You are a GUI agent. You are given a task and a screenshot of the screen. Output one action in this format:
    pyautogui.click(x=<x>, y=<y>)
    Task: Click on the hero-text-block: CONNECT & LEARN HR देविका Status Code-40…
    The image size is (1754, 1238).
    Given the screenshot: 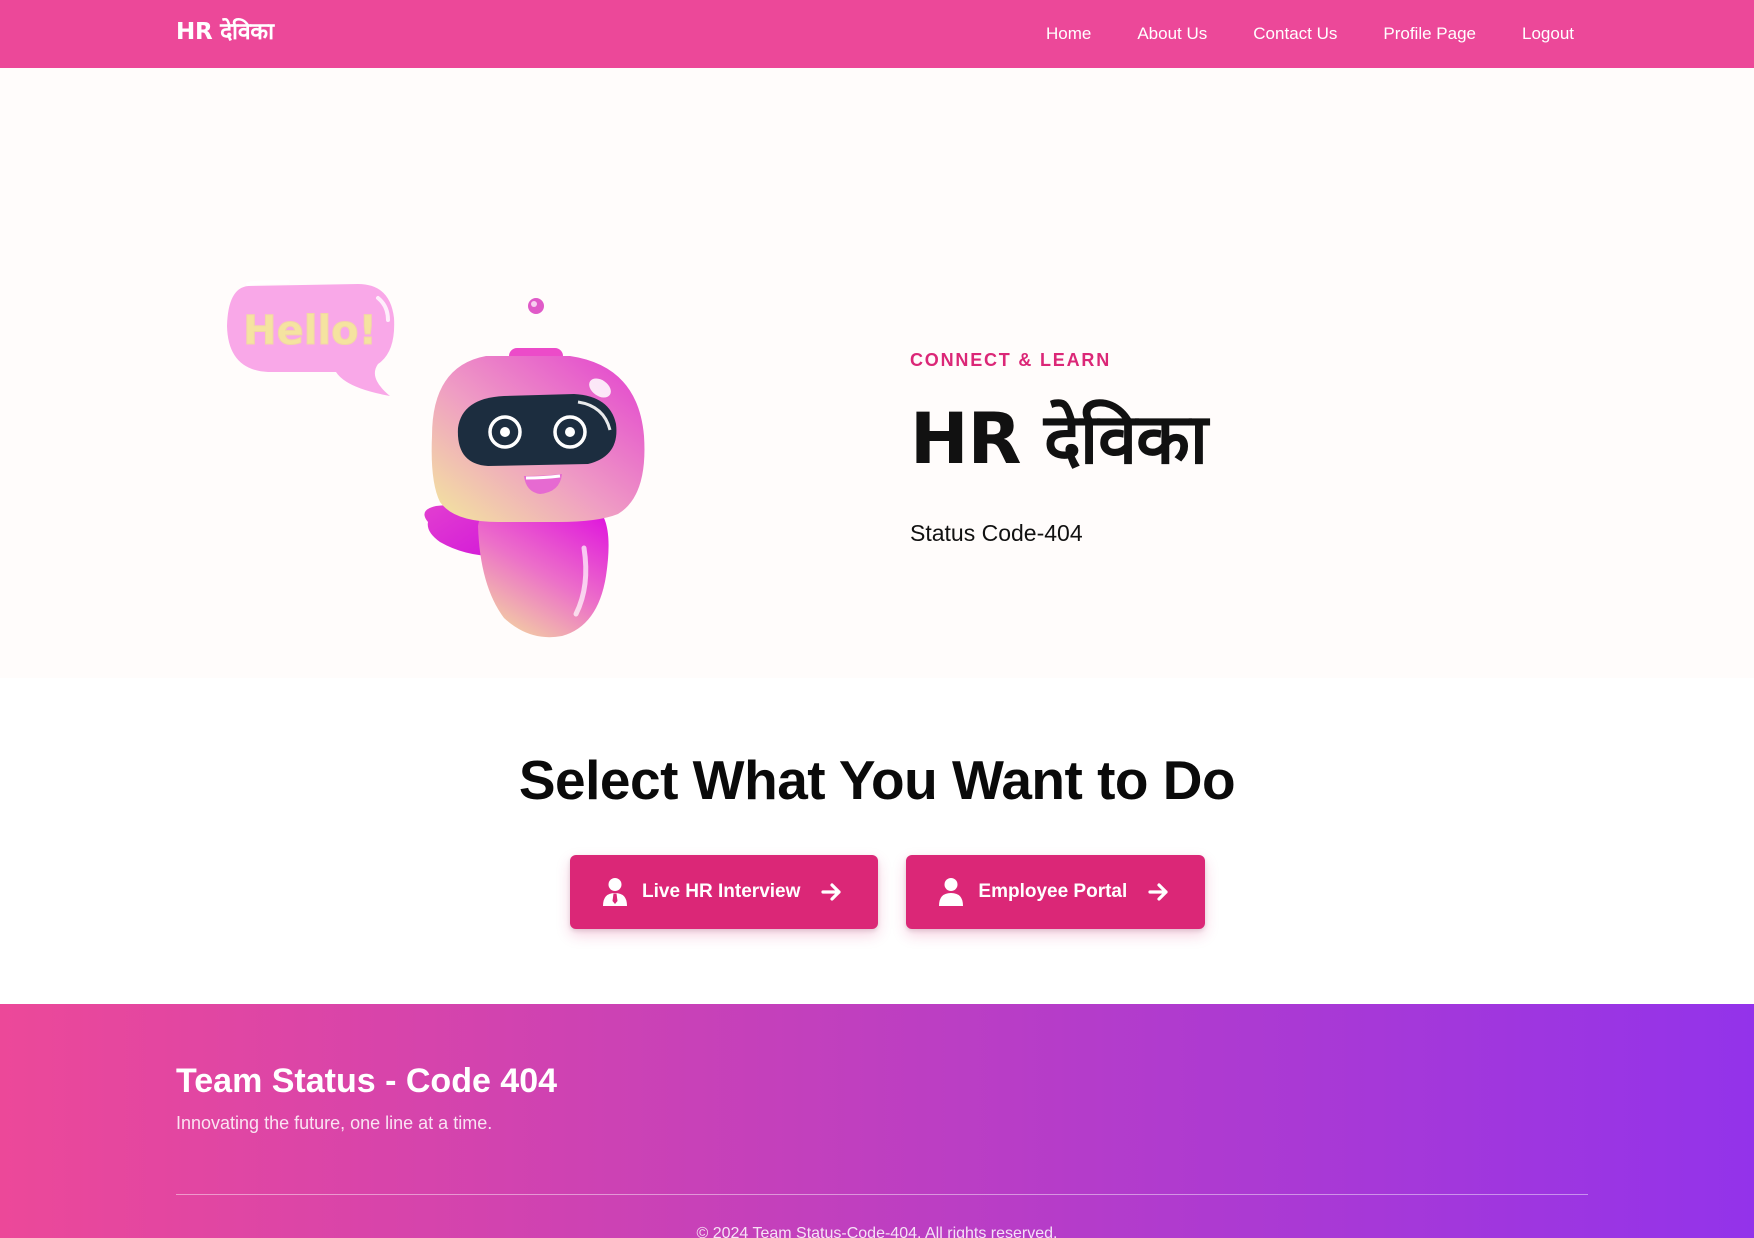 What is the action you would take?
    pyautogui.click(x=1260, y=448)
    